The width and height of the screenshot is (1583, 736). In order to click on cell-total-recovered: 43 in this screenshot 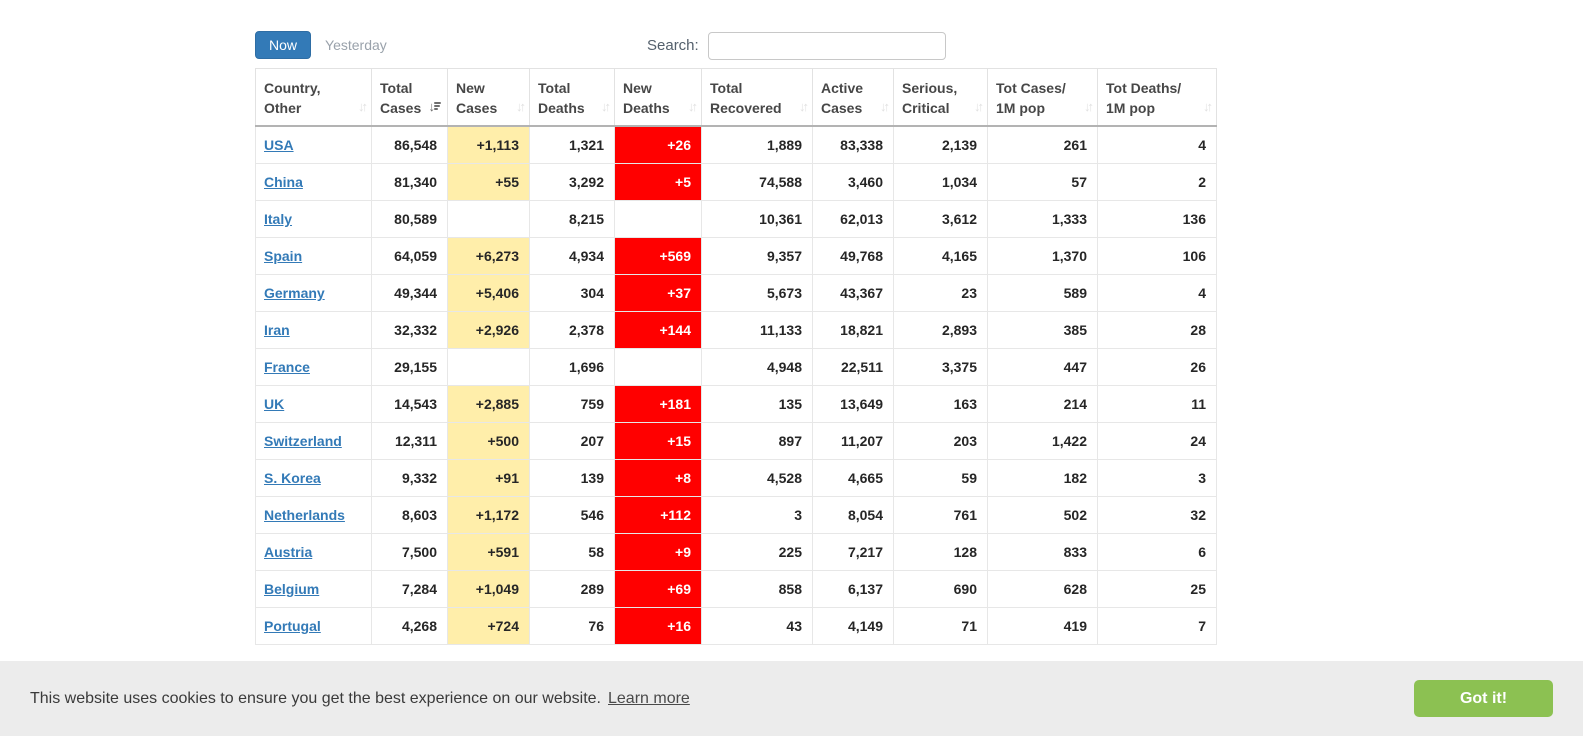, I will do `click(757, 626)`.